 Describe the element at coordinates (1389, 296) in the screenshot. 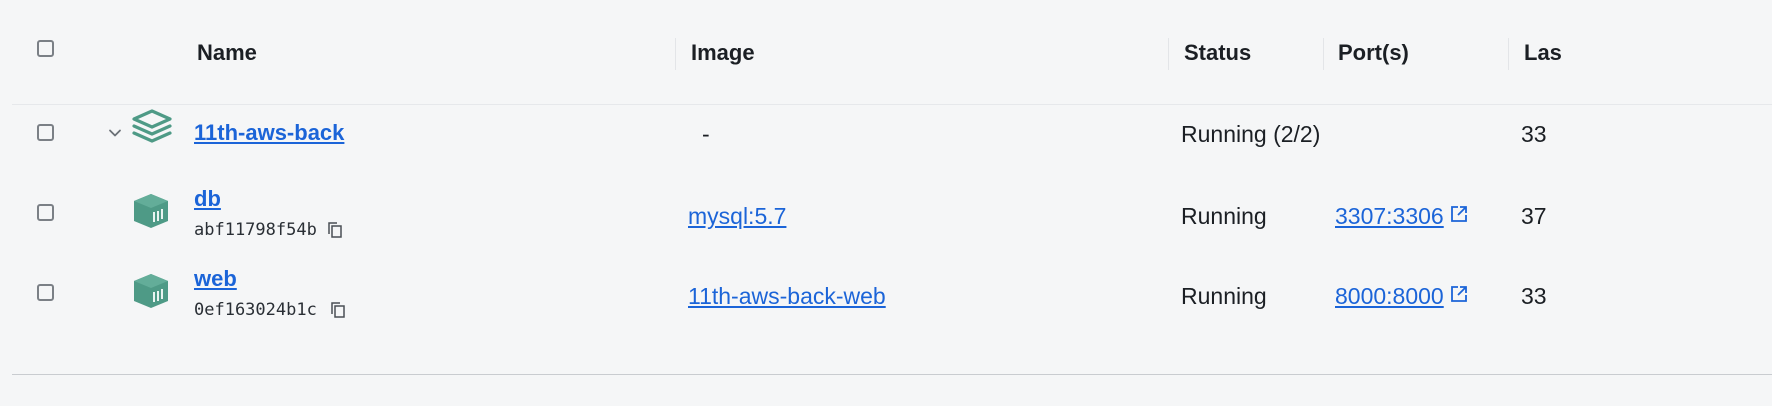

I see `container-port-link: 8000:8000` at that location.